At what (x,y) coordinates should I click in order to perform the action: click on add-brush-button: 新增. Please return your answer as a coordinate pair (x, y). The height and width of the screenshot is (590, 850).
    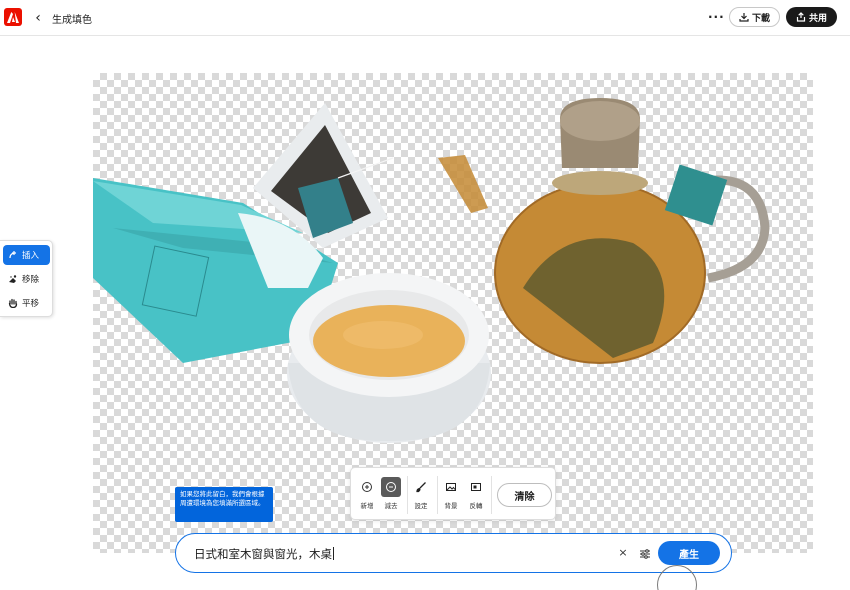
    Looking at the image, I should click on (367, 495).